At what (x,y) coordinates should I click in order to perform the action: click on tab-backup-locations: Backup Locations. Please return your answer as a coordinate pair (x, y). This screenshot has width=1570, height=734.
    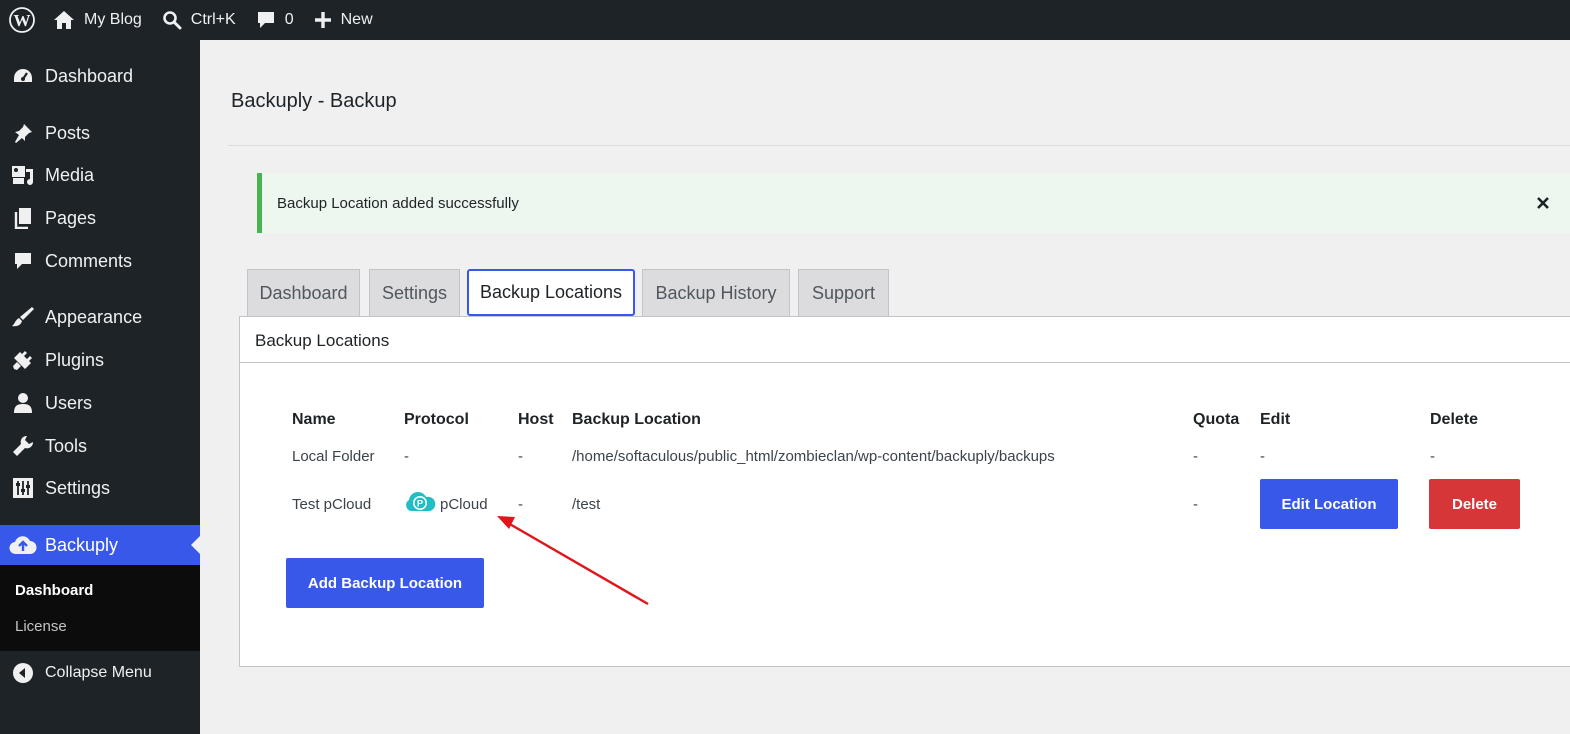
    Looking at the image, I should click on (551, 292).